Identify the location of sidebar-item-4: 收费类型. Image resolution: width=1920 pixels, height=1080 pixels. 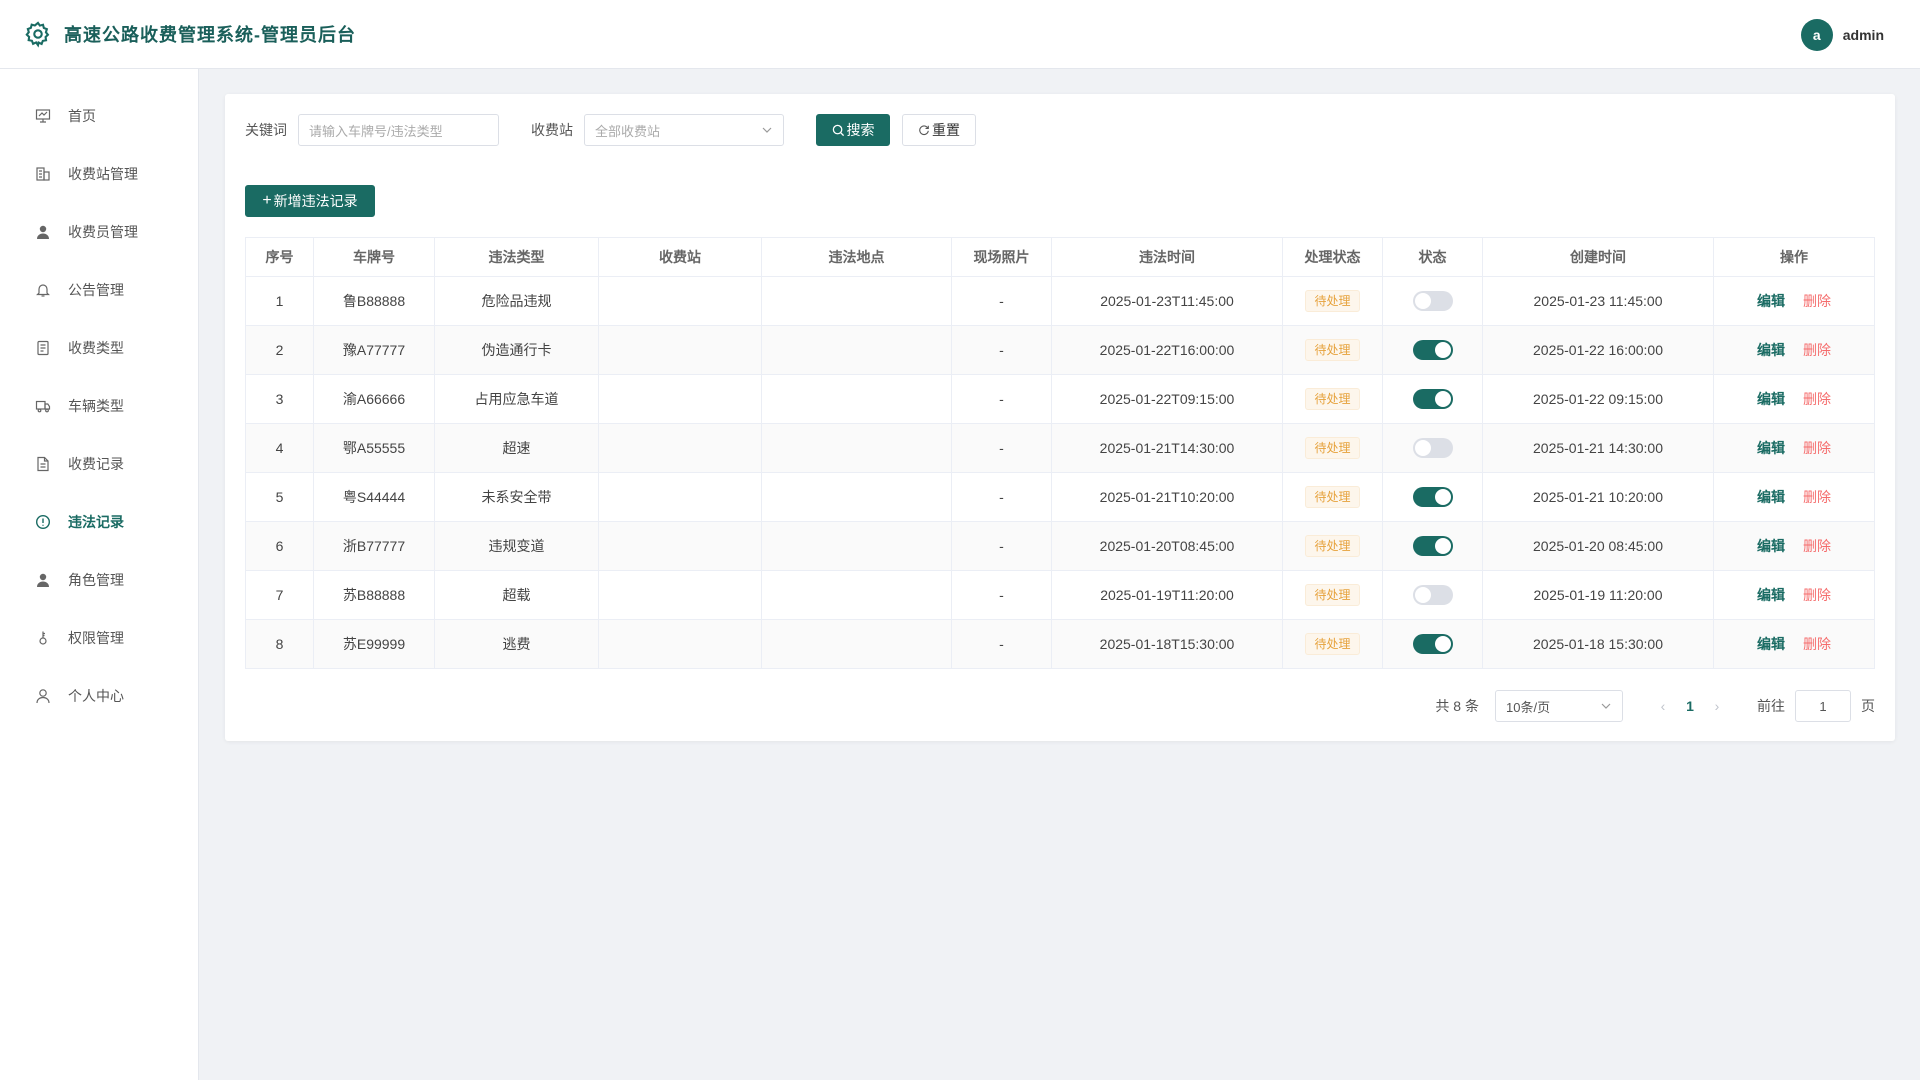
(99, 348).